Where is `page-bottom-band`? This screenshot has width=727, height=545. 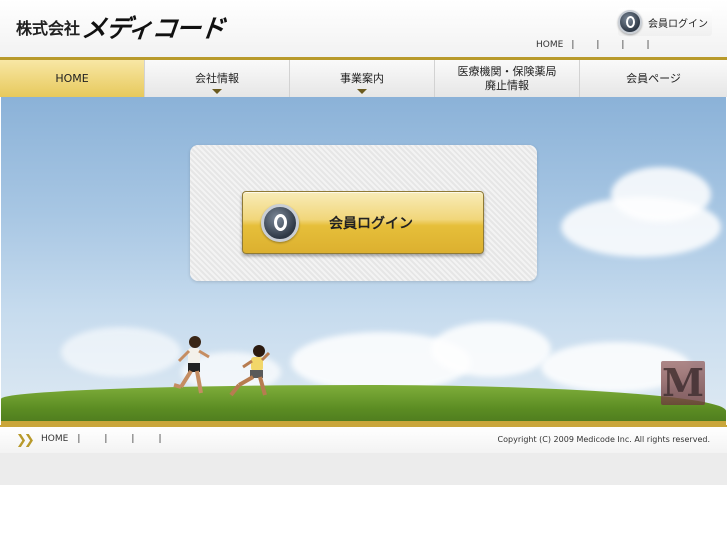 page-bottom-band is located at coordinates (363, 469).